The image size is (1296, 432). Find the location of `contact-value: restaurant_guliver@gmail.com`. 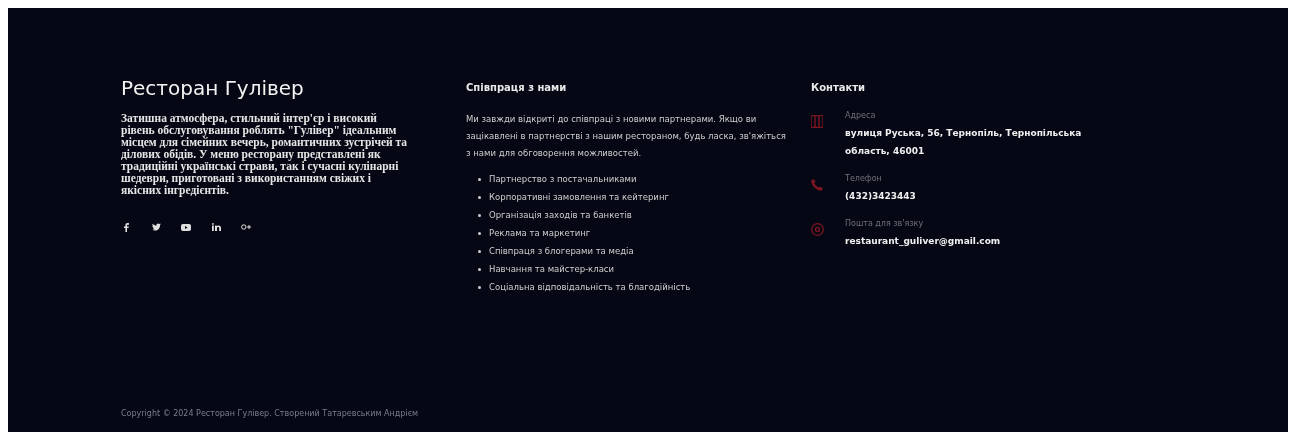

contact-value: restaurant_guliver@gmail.com is located at coordinates (923, 241).